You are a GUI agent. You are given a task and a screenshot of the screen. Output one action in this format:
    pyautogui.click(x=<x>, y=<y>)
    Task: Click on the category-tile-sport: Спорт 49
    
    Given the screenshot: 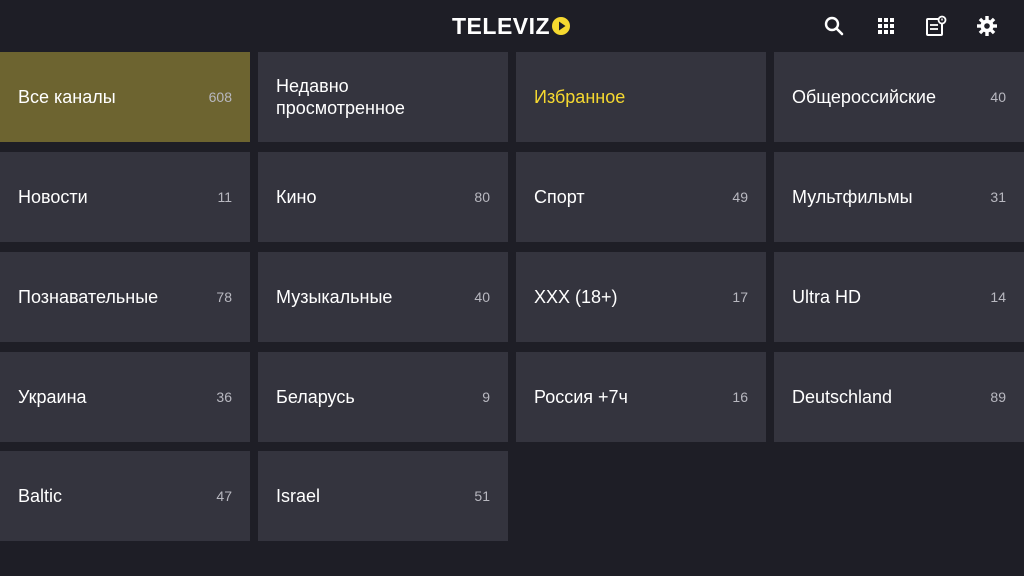 What is the action you would take?
    pyautogui.click(x=641, y=197)
    